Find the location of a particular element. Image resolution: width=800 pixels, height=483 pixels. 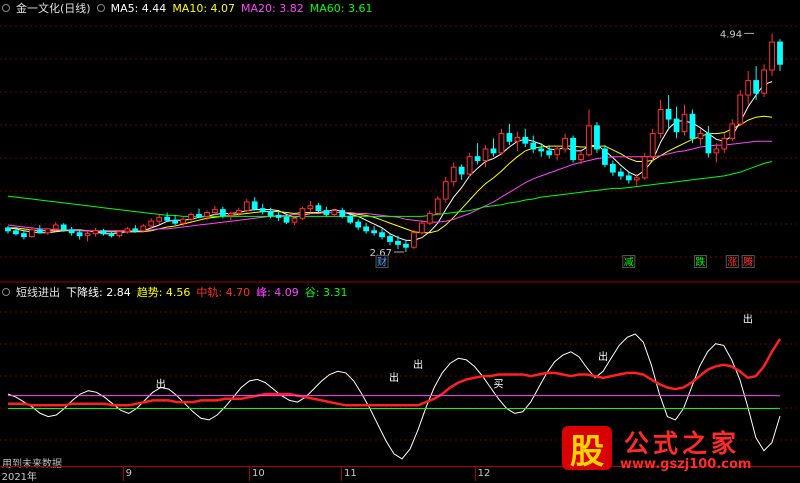

ma10-label: MA10: 4.07 is located at coordinates (203, 8).